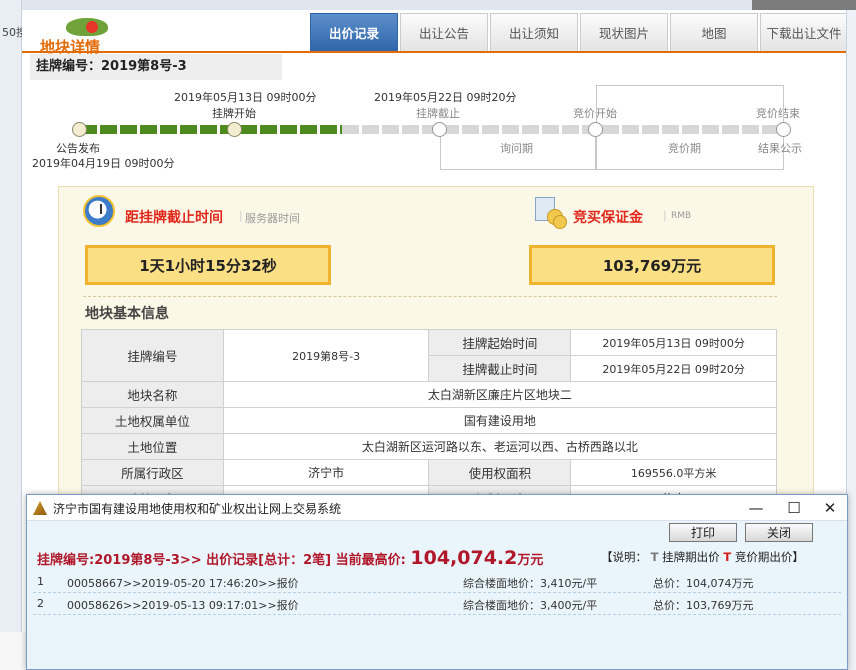 The image size is (856, 670). What do you see at coordinates (208, 265) in the screenshot?
I see `countdown-value: 1天1小时15分32秒` at bounding box center [208, 265].